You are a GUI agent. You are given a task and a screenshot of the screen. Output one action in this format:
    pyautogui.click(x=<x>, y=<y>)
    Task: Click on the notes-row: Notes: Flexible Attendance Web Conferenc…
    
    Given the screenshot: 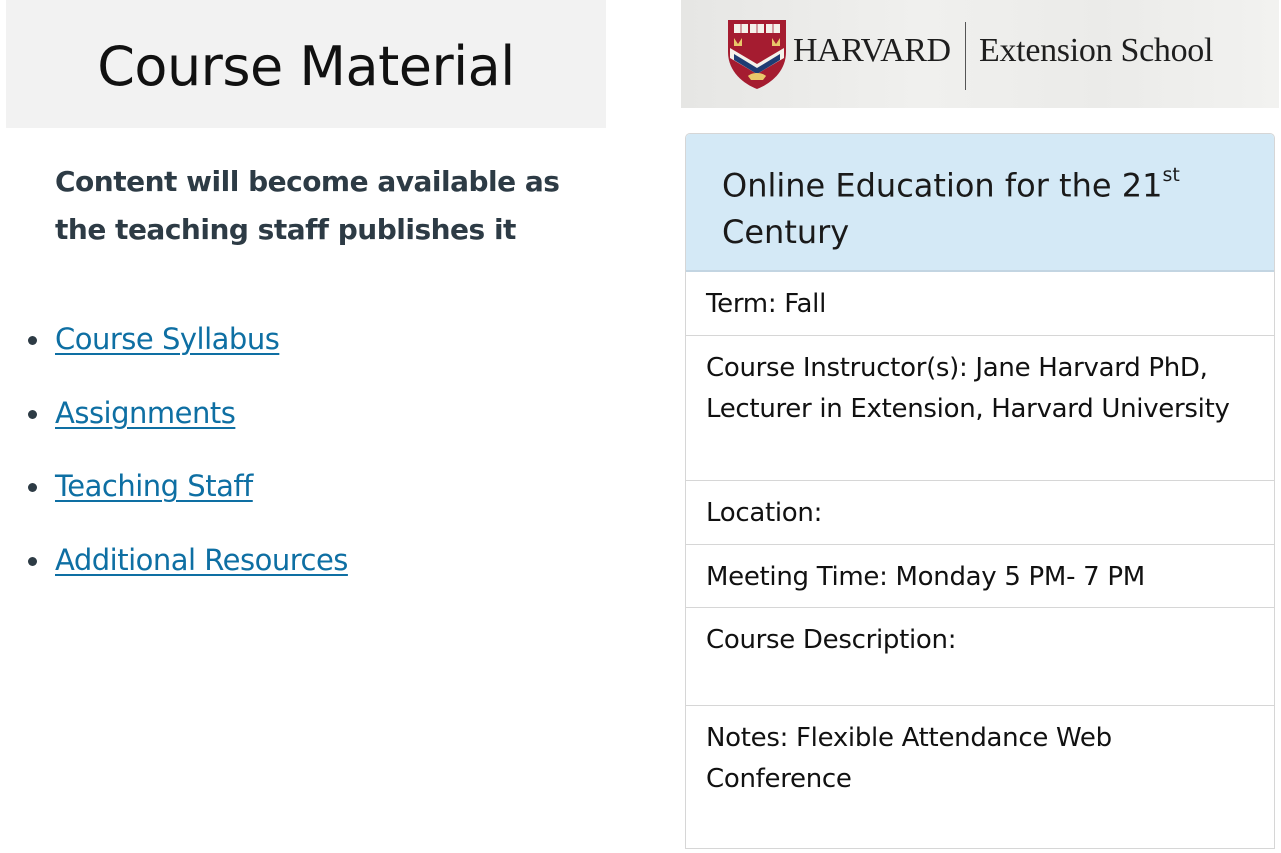 What is the action you would take?
    pyautogui.click(x=909, y=758)
    